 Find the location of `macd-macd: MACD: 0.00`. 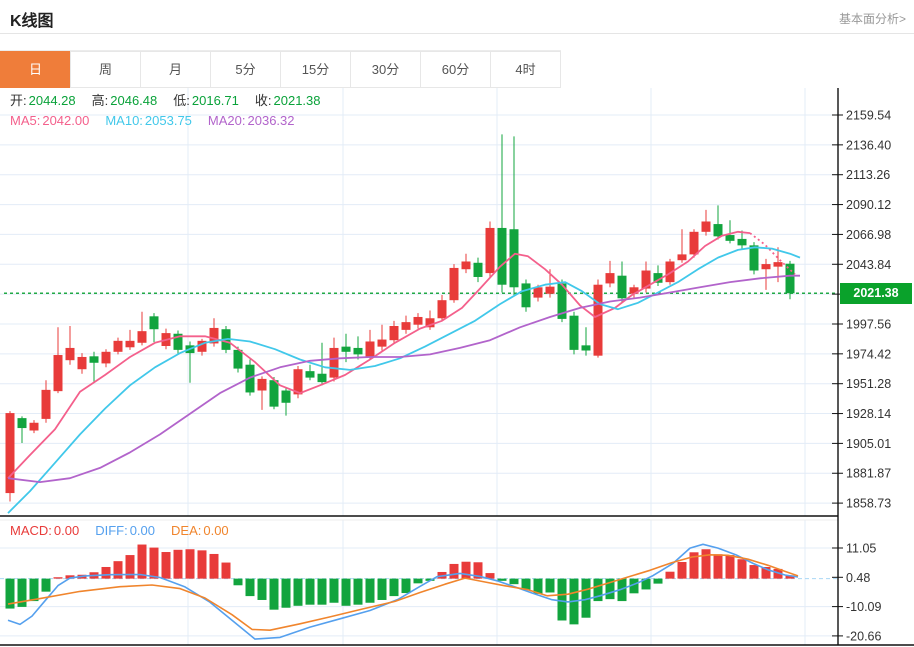

macd-macd: MACD: 0.00 is located at coordinates (45, 530).